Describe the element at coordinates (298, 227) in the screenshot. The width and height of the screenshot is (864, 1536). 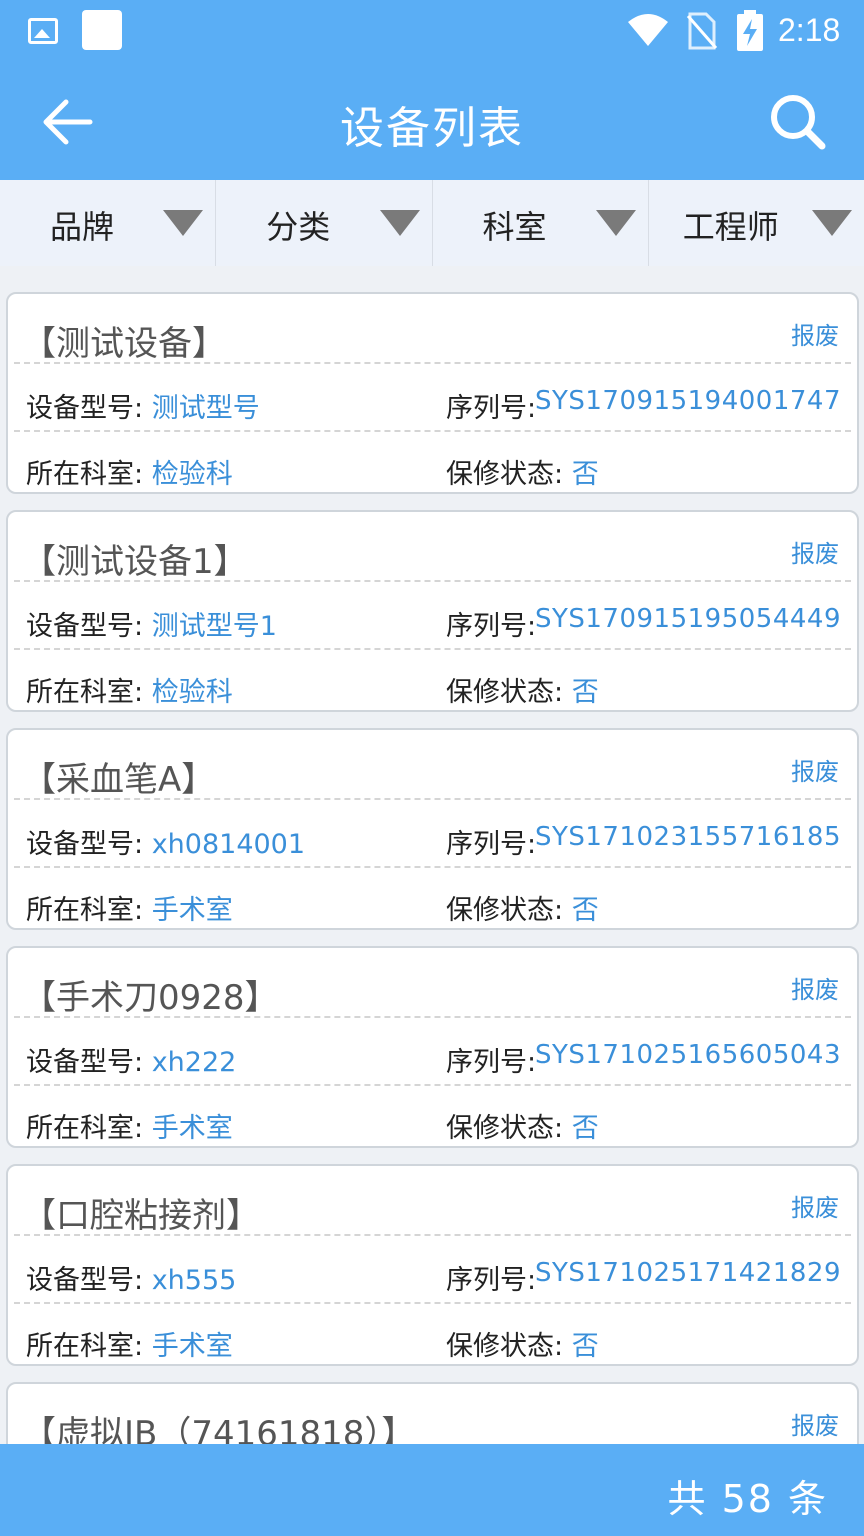
I see `filter-label: 分类` at that location.